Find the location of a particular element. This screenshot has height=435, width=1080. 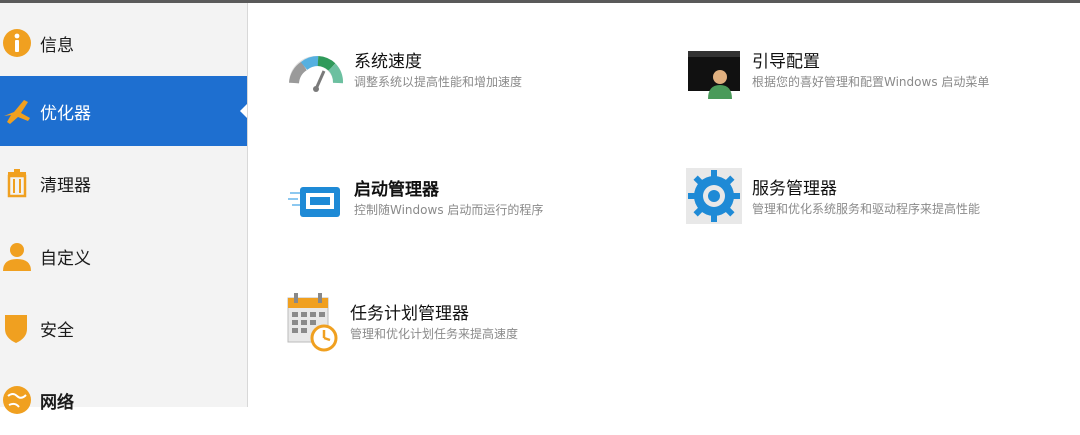

sidebar-item-network: 网络 is located at coordinates (123, 400).